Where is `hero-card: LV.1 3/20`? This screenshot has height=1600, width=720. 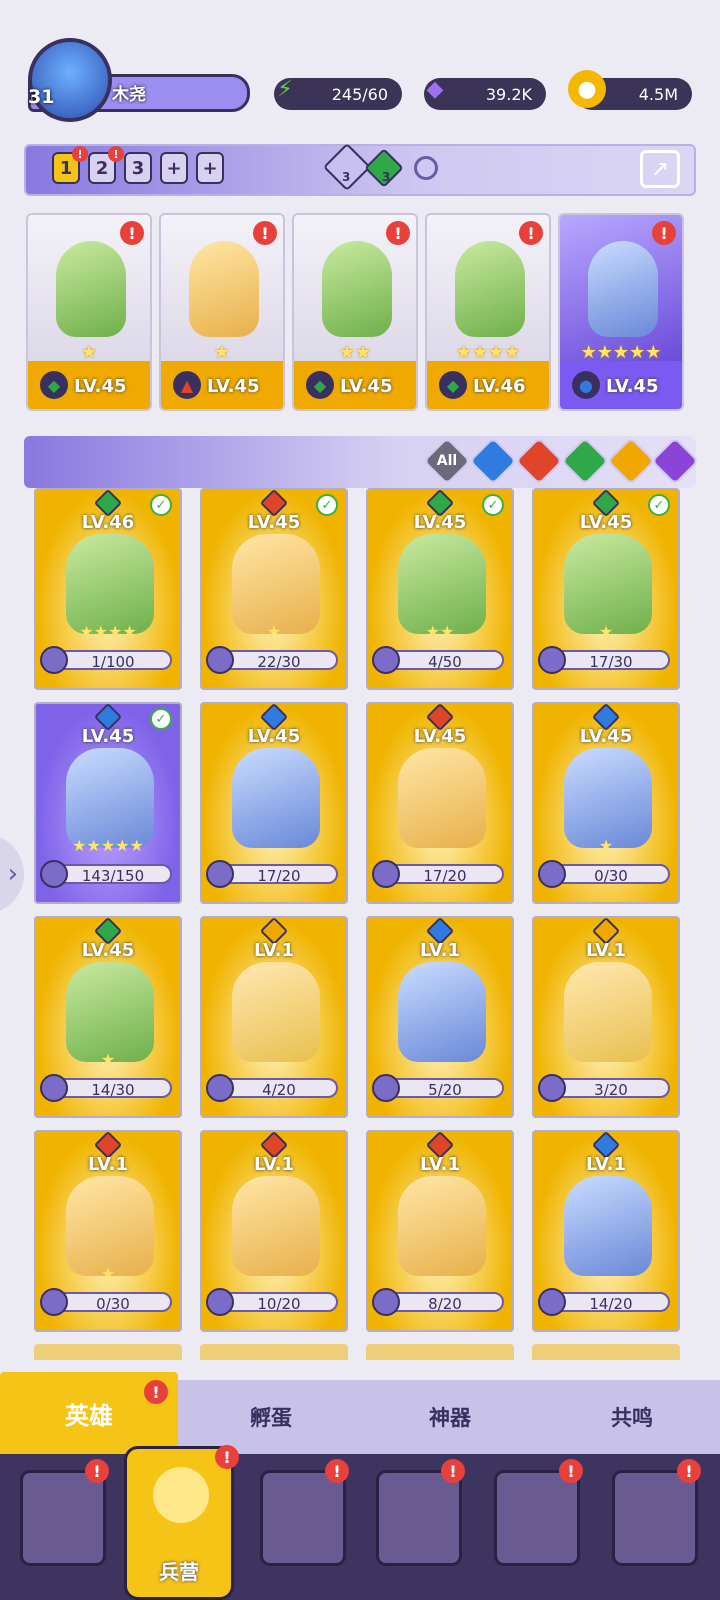
hero-card: LV.1 3/20 is located at coordinates (606, 1017).